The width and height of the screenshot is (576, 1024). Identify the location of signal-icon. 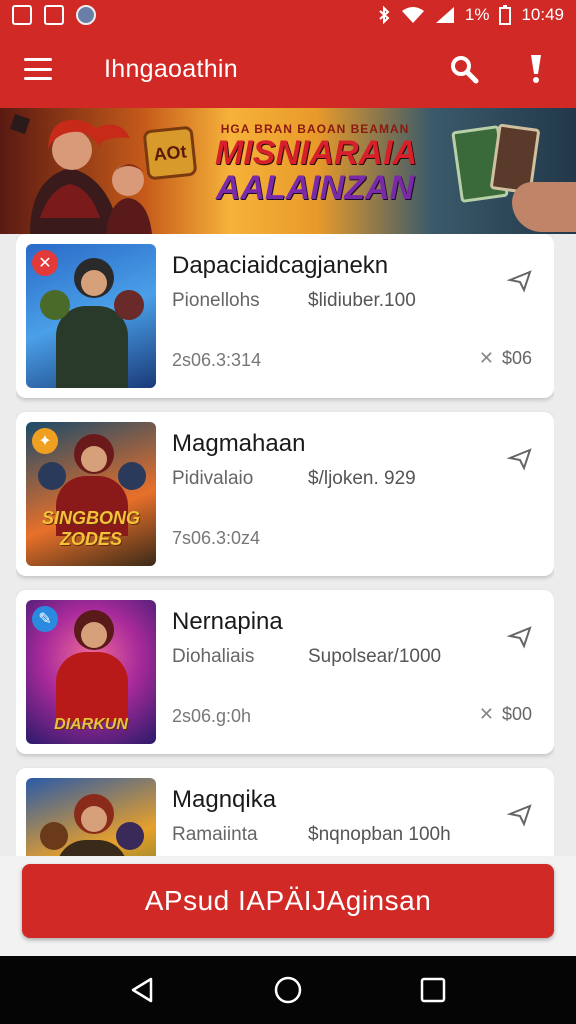
(444, 15).